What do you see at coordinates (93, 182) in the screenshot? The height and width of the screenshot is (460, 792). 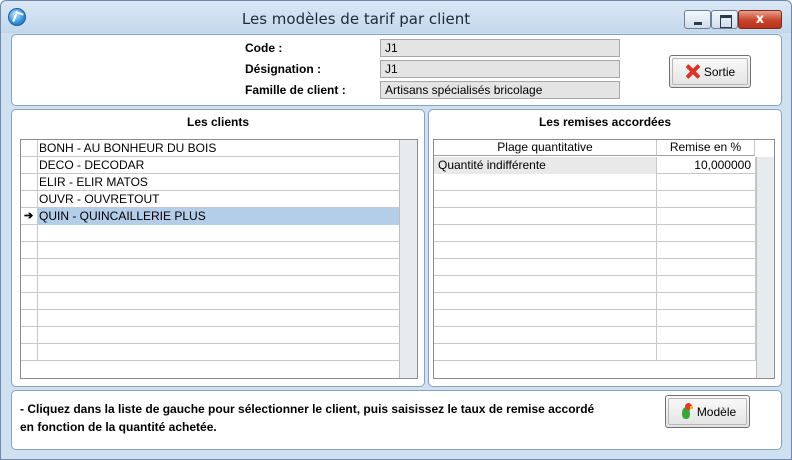 I see `client-name: ELIR - ELIR MATOS` at bounding box center [93, 182].